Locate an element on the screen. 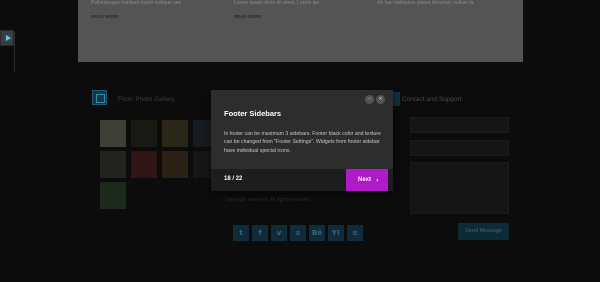 The width and height of the screenshot is (600, 282). side-divider is located at coordinates (14, 52).